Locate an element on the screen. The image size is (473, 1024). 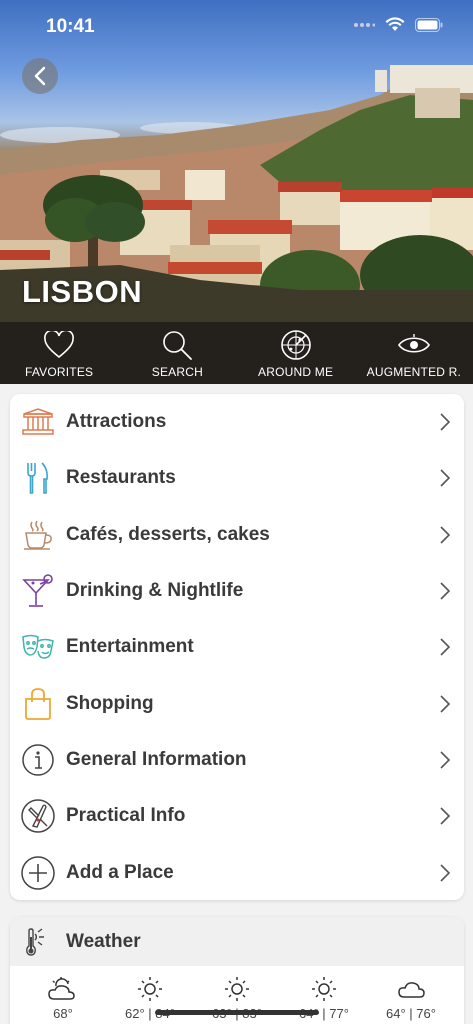
plus-icon is located at coordinates (38, 872).